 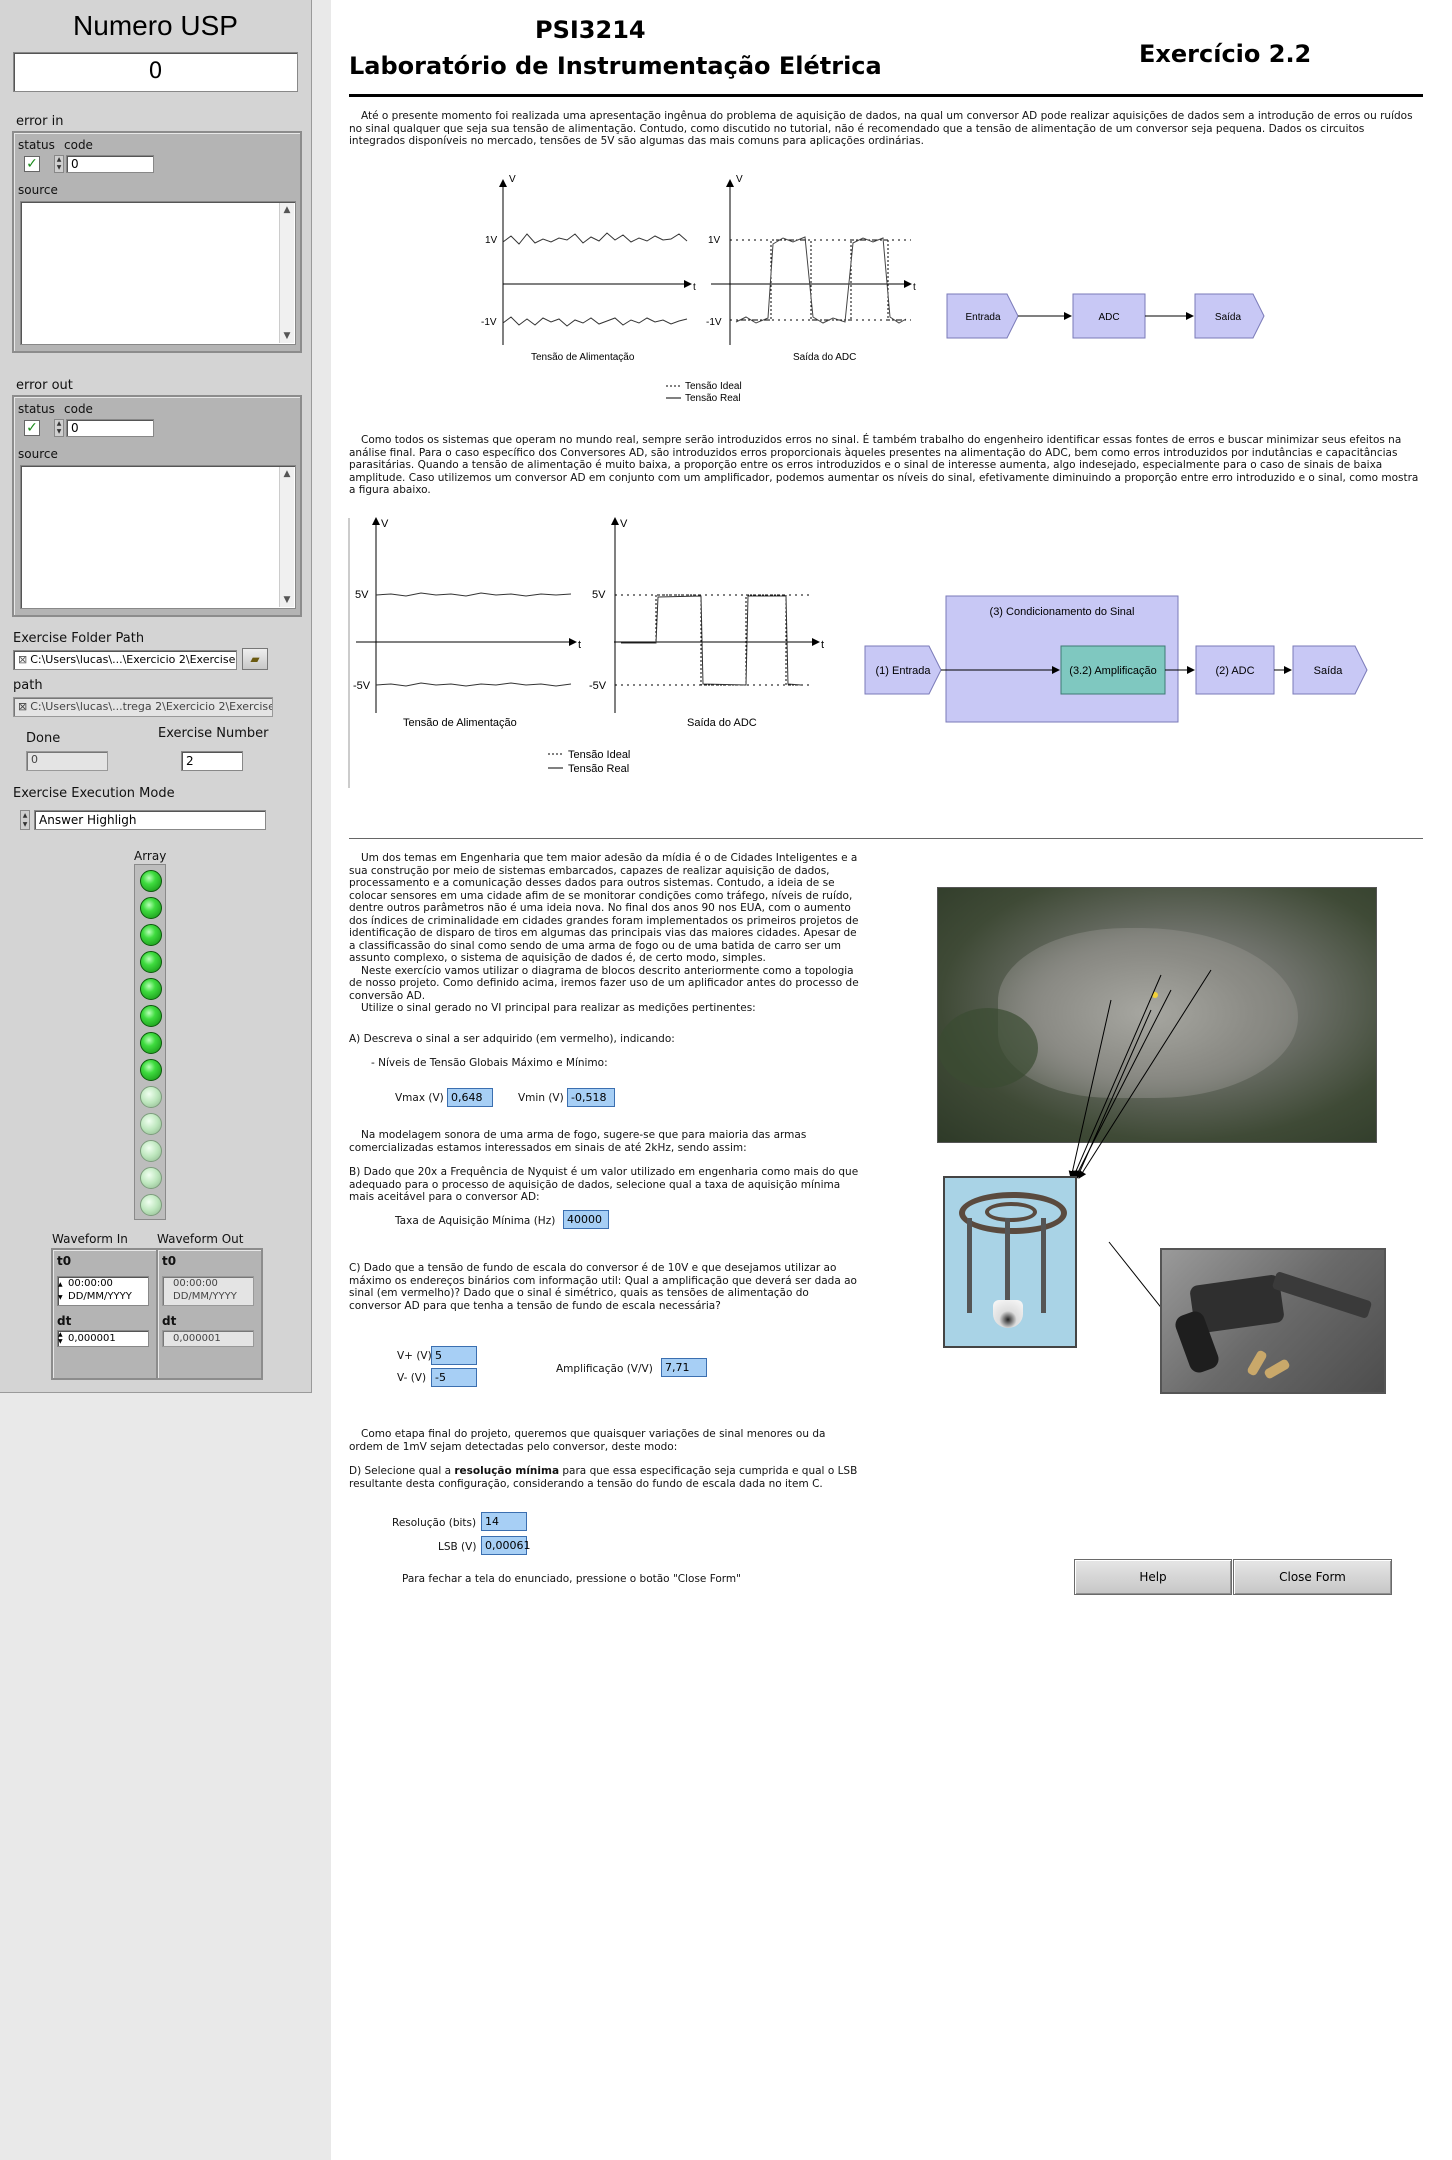 What do you see at coordinates (32, 164) in the screenshot?
I see `error-in-status-checkbox: ✓` at bounding box center [32, 164].